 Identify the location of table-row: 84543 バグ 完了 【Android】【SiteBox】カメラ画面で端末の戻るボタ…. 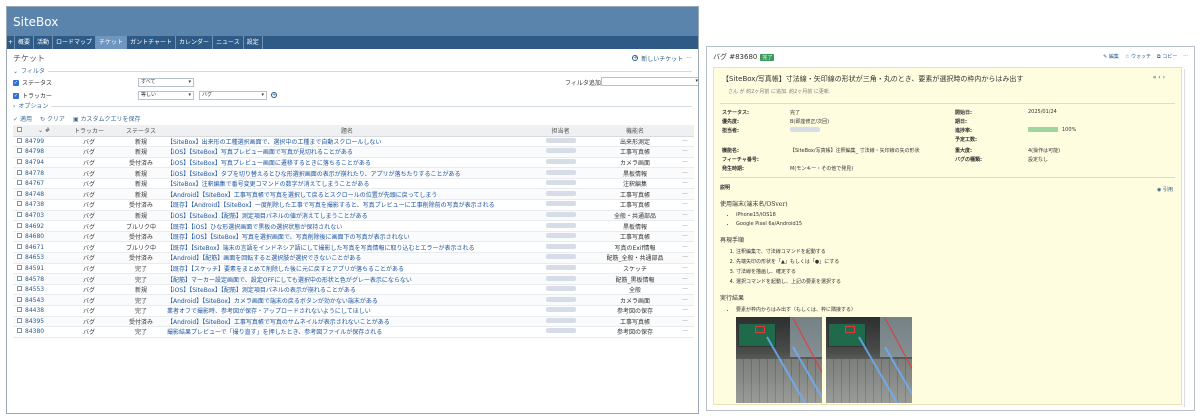
(353, 300).